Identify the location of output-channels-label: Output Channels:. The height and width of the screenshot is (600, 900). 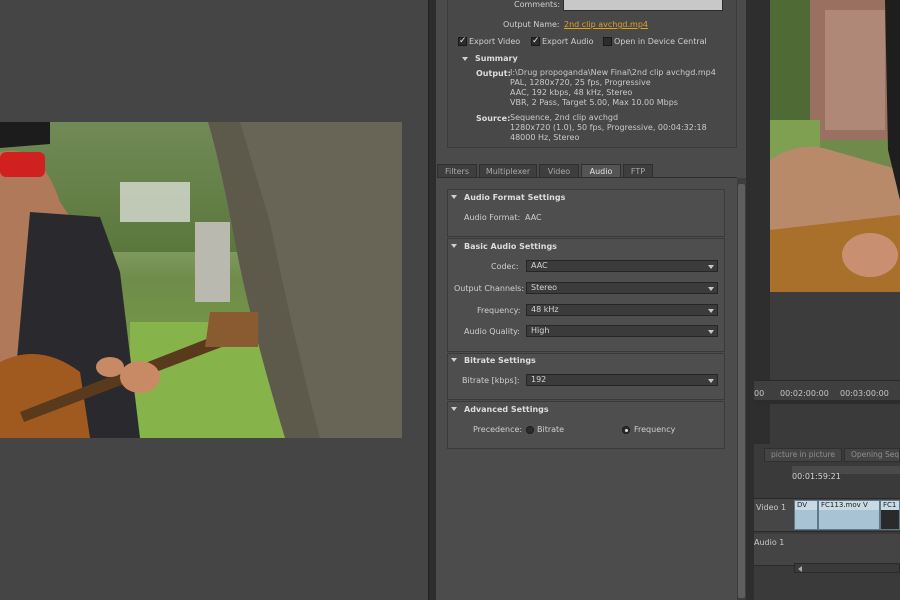
(489, 288).